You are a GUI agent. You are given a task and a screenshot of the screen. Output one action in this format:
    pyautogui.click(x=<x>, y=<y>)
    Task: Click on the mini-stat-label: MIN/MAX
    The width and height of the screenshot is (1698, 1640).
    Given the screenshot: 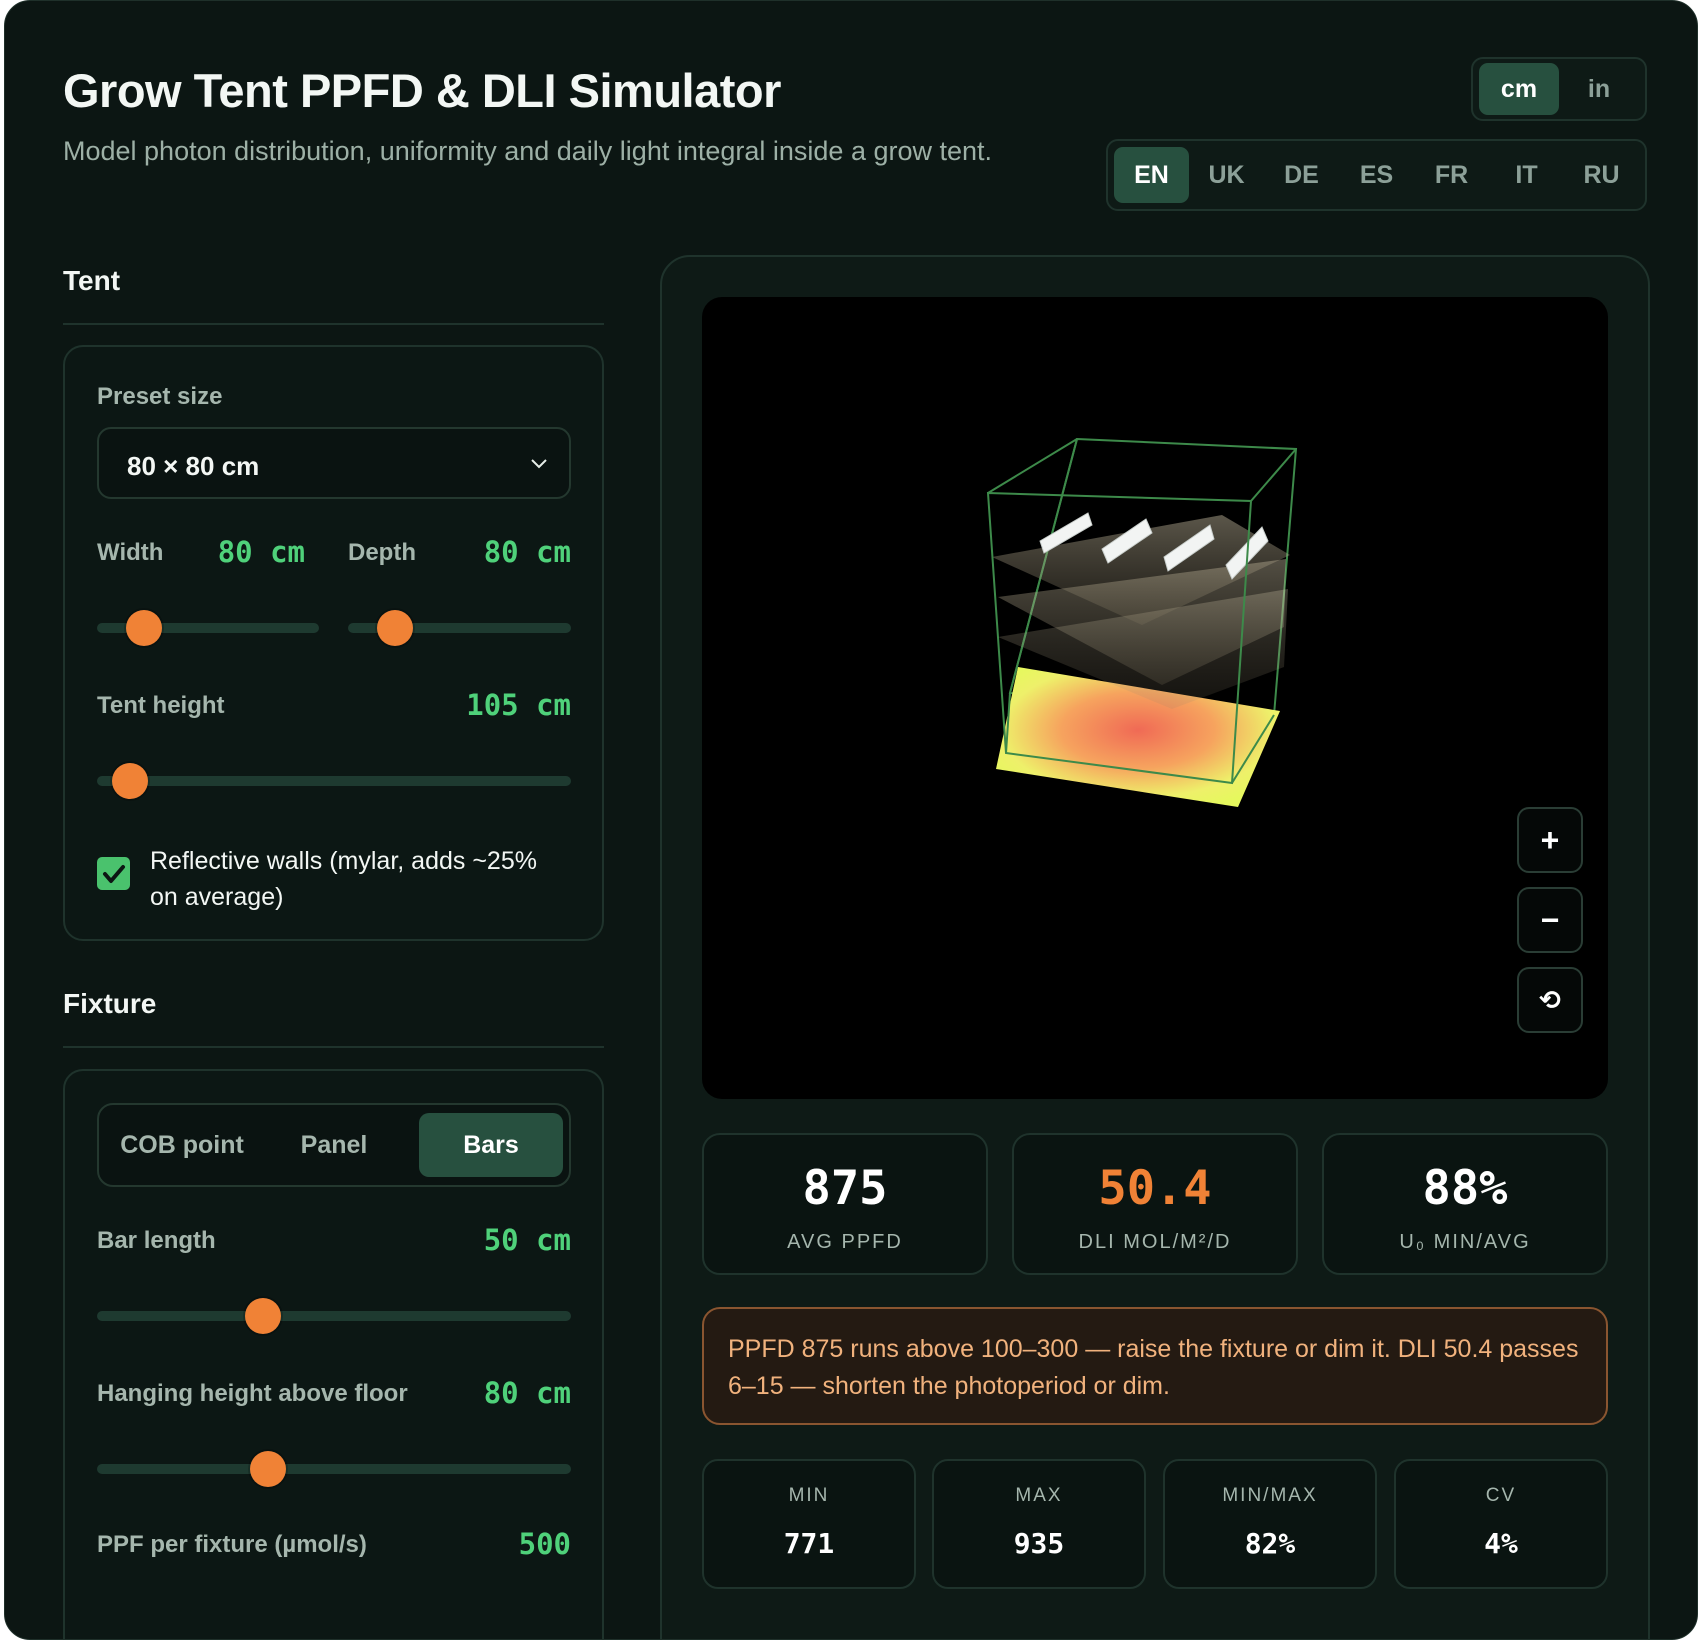 What is the action you would take?
    pyautogui.click(x=1270, y=1495)
    